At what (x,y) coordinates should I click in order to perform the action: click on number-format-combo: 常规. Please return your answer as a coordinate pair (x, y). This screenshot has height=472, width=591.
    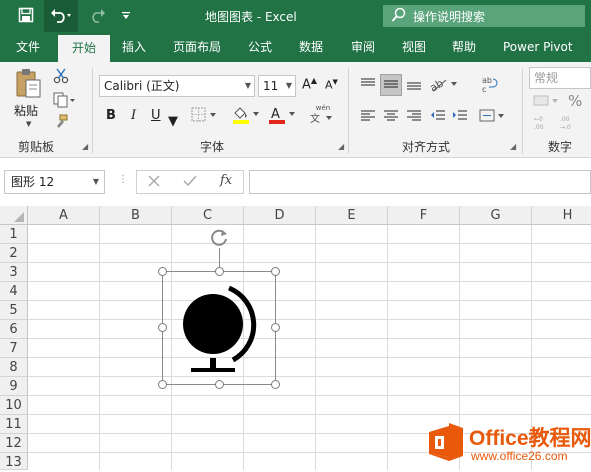
    Looking at the image, I should click on (560, 78).